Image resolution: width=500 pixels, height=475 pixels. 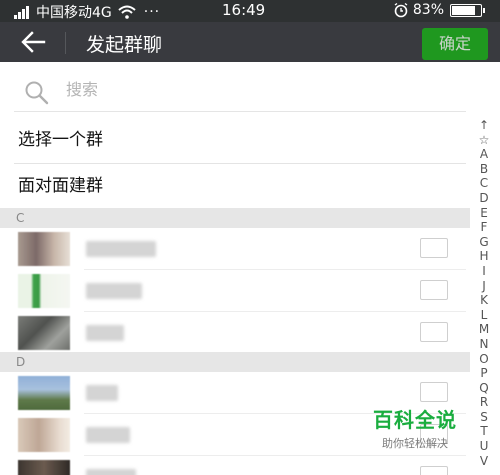 I want to click on section-header-c: C, so click(x=235, y=218).